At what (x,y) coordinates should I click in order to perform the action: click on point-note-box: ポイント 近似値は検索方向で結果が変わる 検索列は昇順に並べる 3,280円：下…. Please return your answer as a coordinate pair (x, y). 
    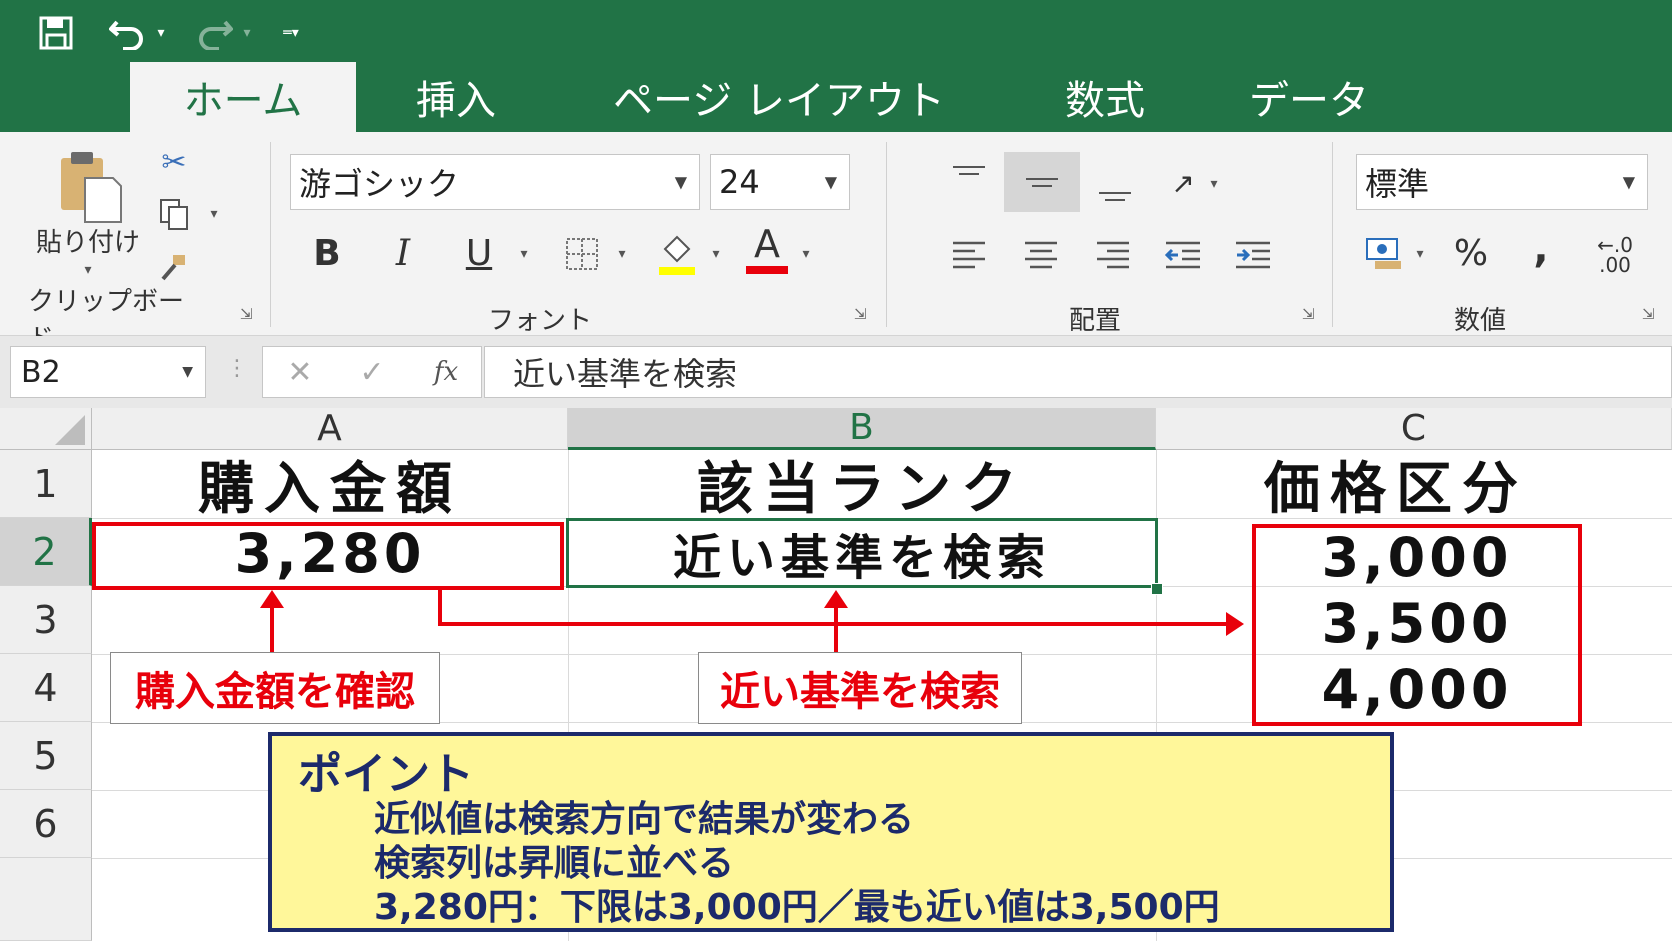
    Looking at the image, I should click on (831, 832).